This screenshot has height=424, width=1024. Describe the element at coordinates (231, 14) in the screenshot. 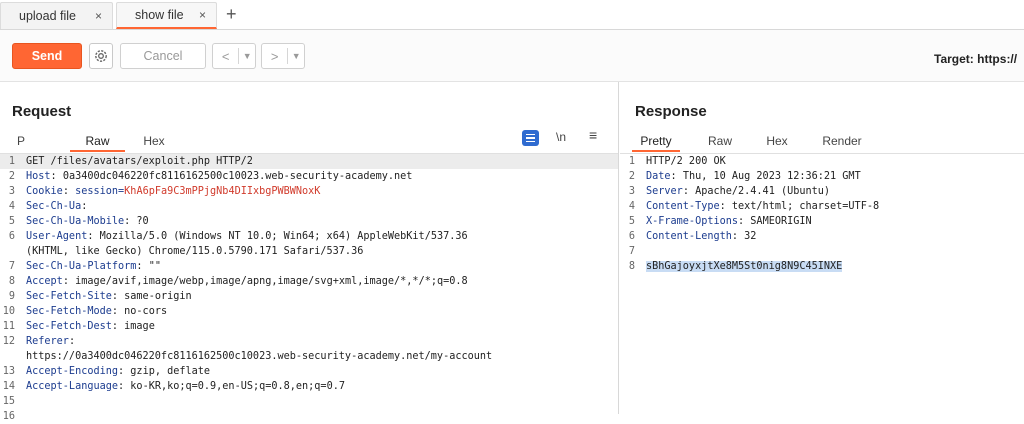

I see `add-tab-icon: +` at that location.